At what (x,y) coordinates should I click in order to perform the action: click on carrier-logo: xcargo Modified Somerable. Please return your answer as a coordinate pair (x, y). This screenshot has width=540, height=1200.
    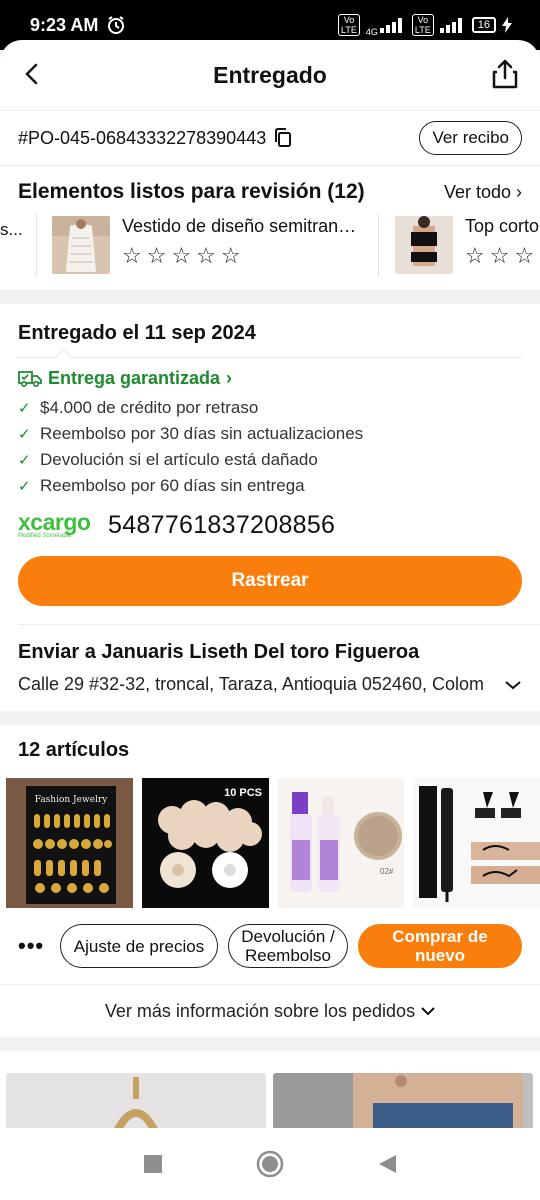
    Looking at the image, I should click on (58, 525).